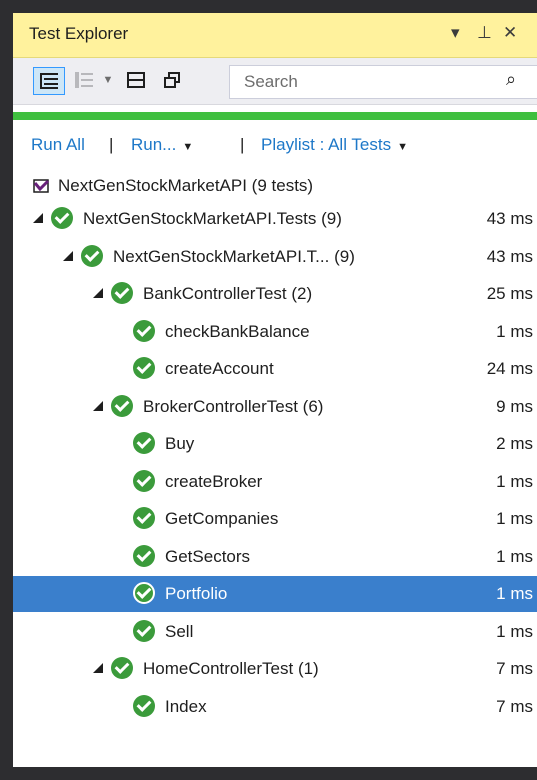 The image size is (537, 780). What do you see at coordinates (234, 256) in the screenshot?
I see `test-name: NextGenStockMarketAPI.T... (9)` at bounding box center [234, 256].